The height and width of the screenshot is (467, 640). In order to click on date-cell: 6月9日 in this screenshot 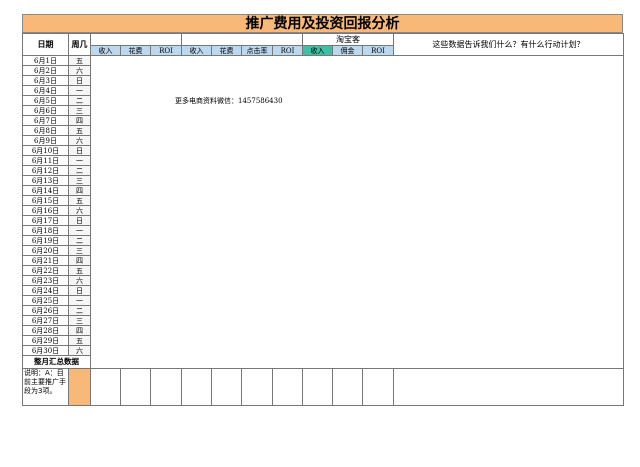, I will do `click(45, 140)`.